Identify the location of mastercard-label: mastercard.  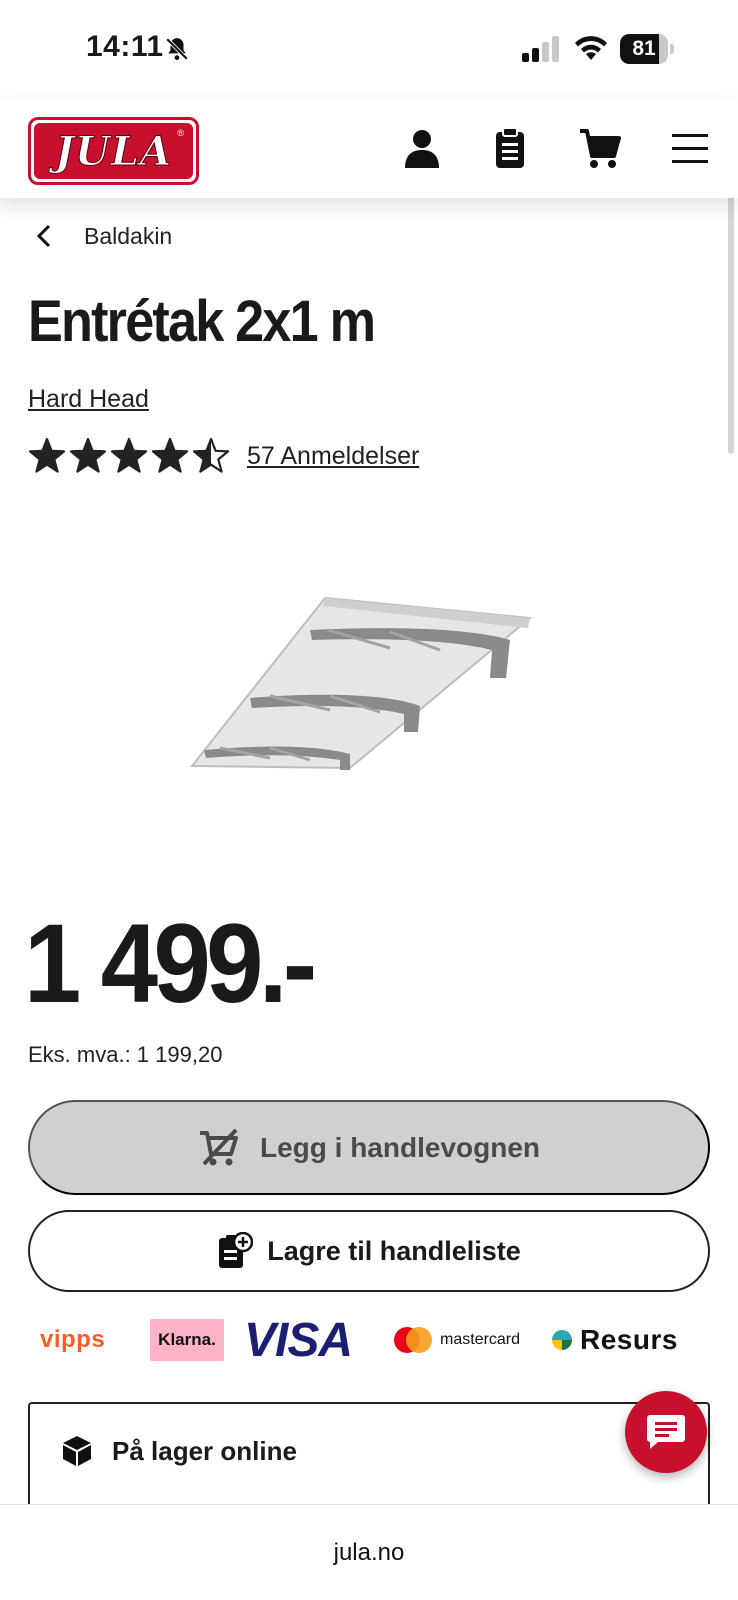
(480, 1339).